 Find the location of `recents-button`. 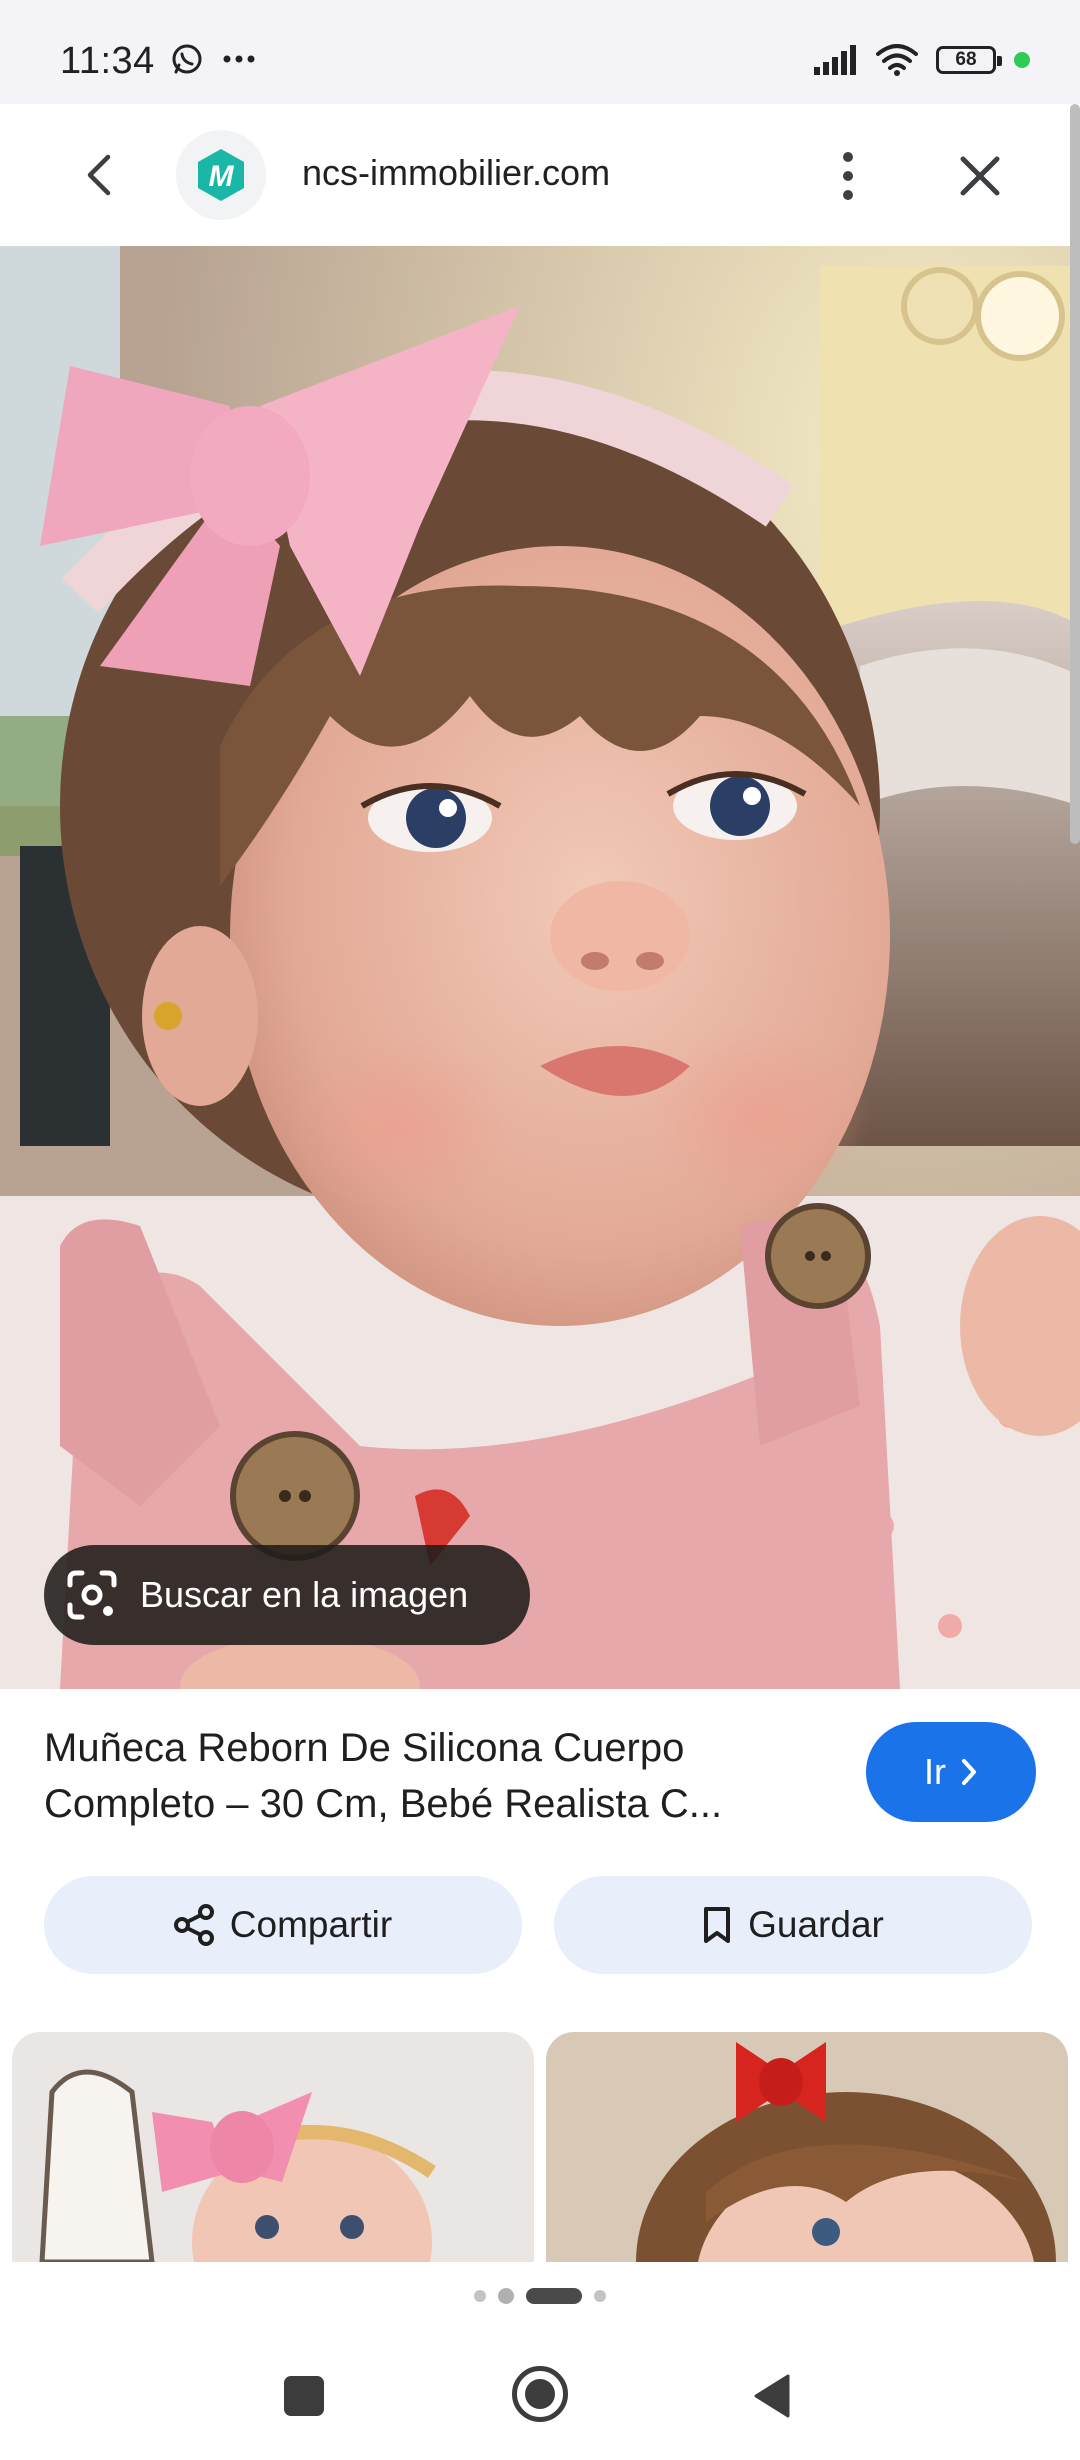

recents-button is located at coordinates (304, 2396).